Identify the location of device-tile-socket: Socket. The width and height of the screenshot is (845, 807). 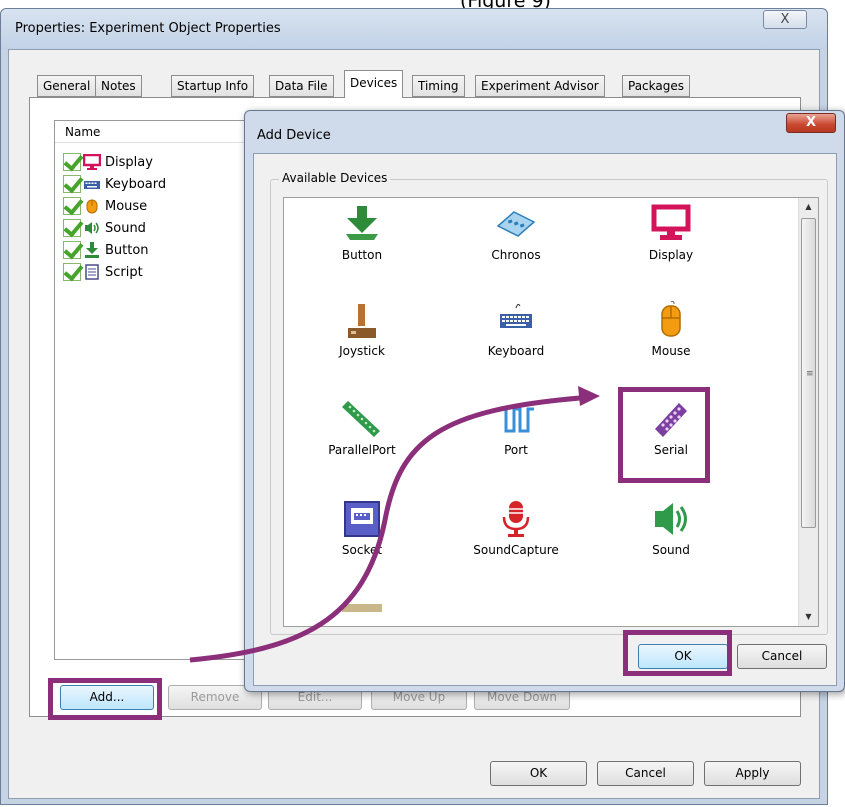
(362, 538).